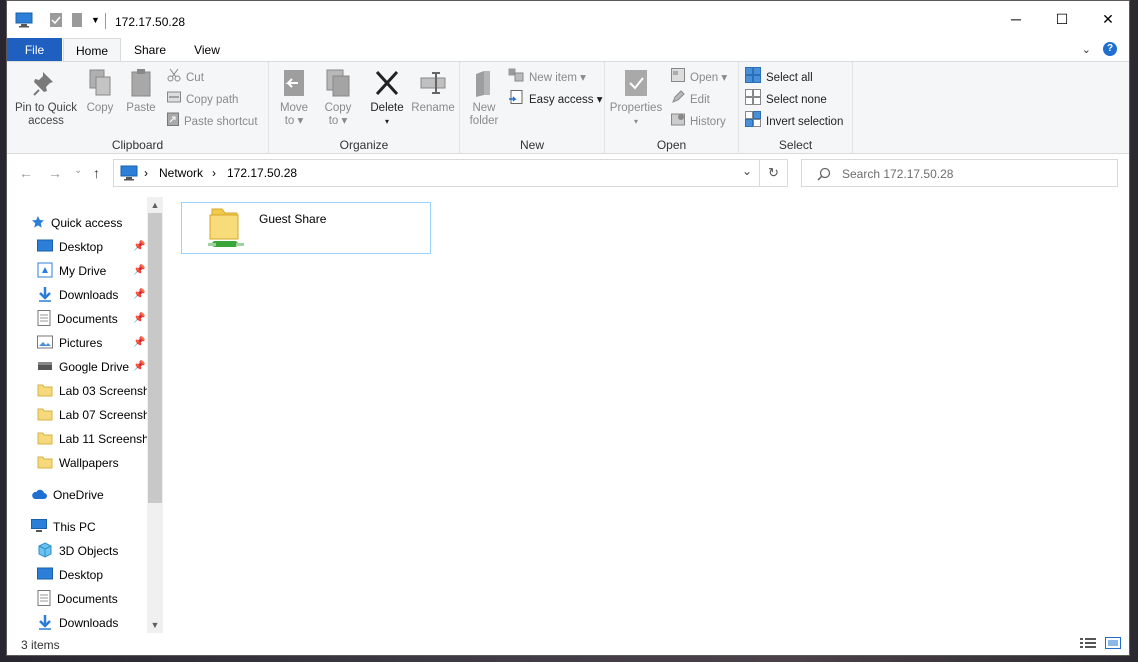  What do you see at coordinates (150, 50) in the screenshot?
I see `tab-share: Share` at bounding box center [150, 50].